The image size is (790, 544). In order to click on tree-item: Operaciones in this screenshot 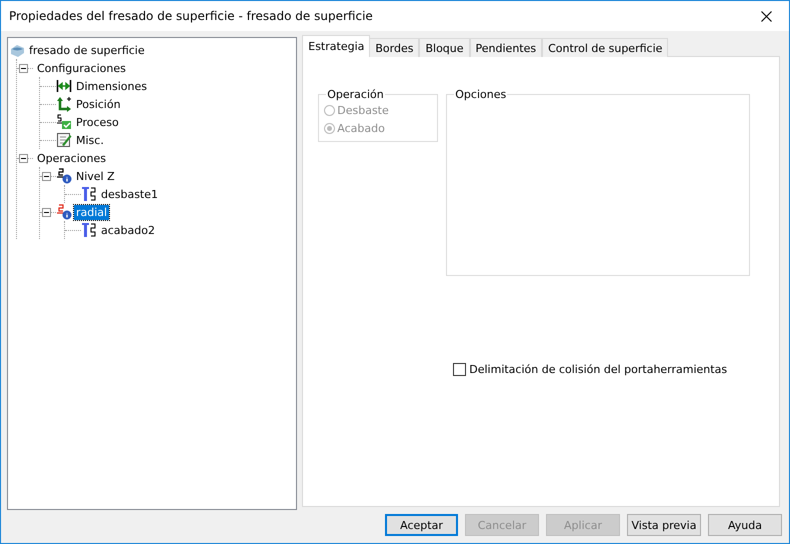, I will do `click(71, 158)`.